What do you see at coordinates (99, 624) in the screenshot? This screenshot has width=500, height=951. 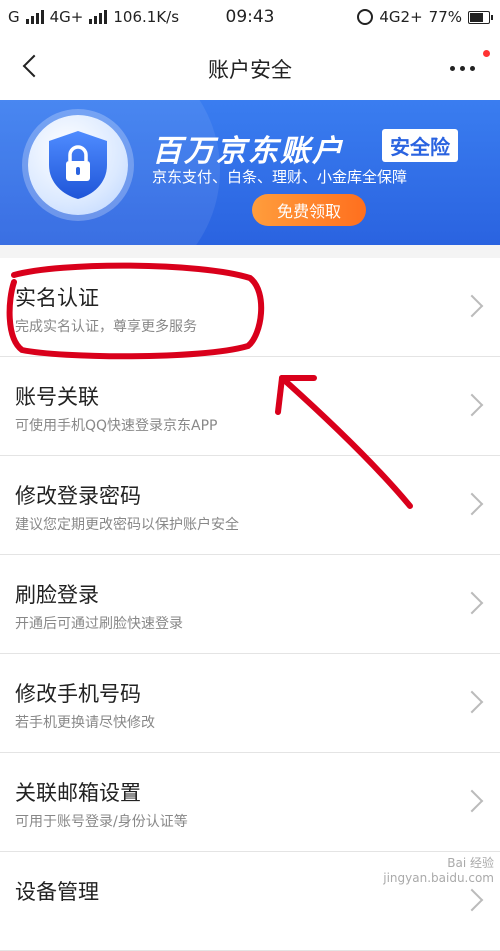 I see `item-description: 开通后可通过刷脸快速登录` at bounding box center [99, 624].